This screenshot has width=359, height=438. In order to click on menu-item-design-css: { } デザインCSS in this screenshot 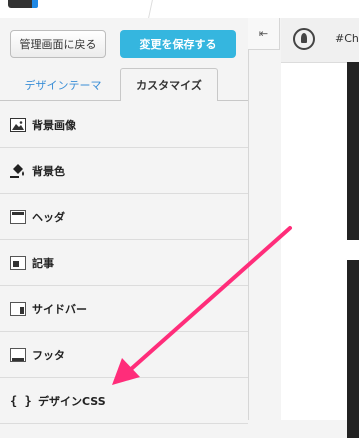, I will do `click(124, 401)`.